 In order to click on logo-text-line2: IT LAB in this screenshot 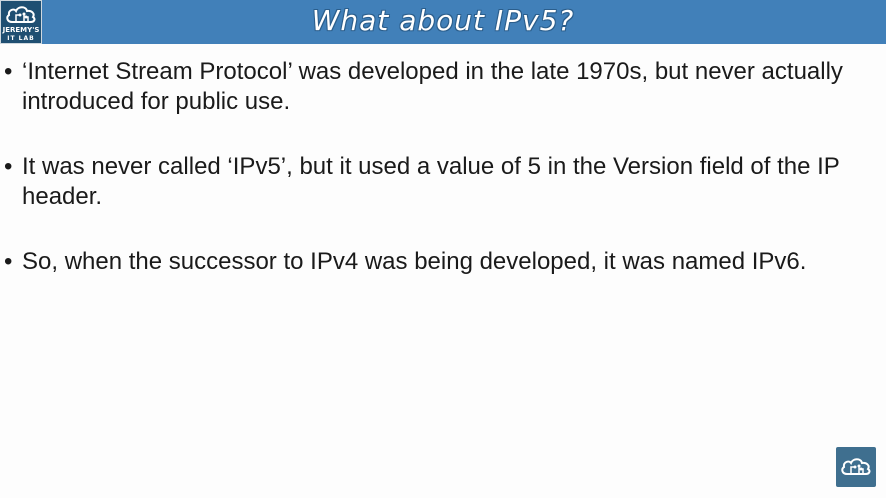, I will do `click(21, 38)`.